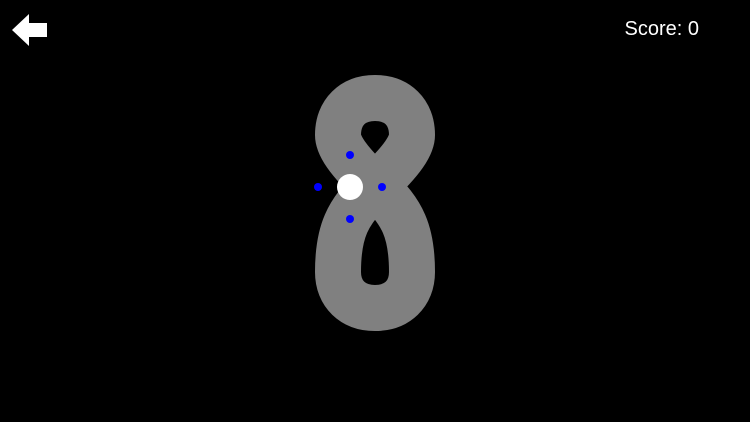  Describe the element at coordinates (350, 155) in the screenshot. I see `direction-marker-up` at that location.